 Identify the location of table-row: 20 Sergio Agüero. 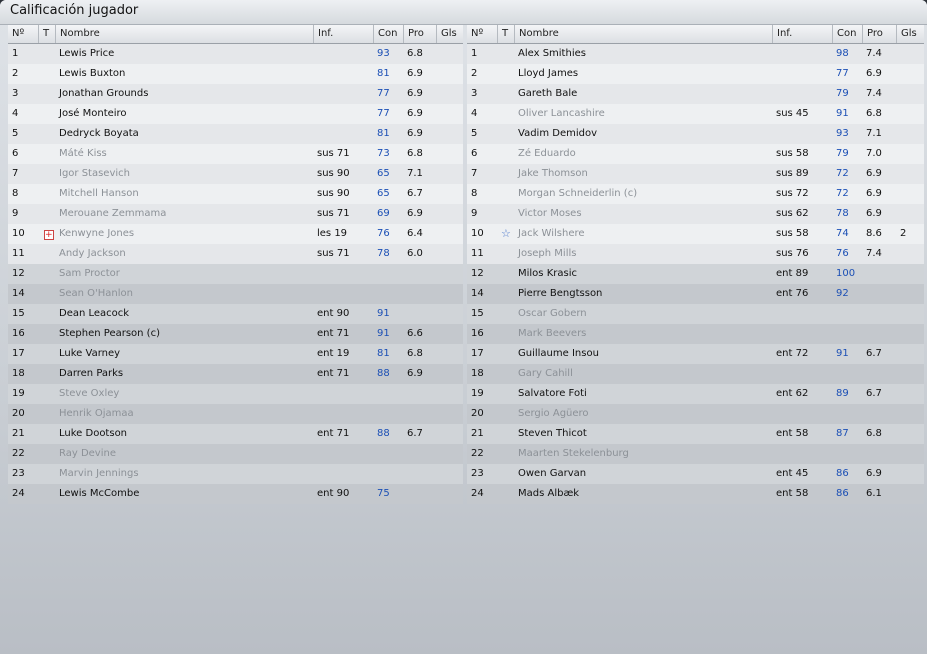
(695, 414).